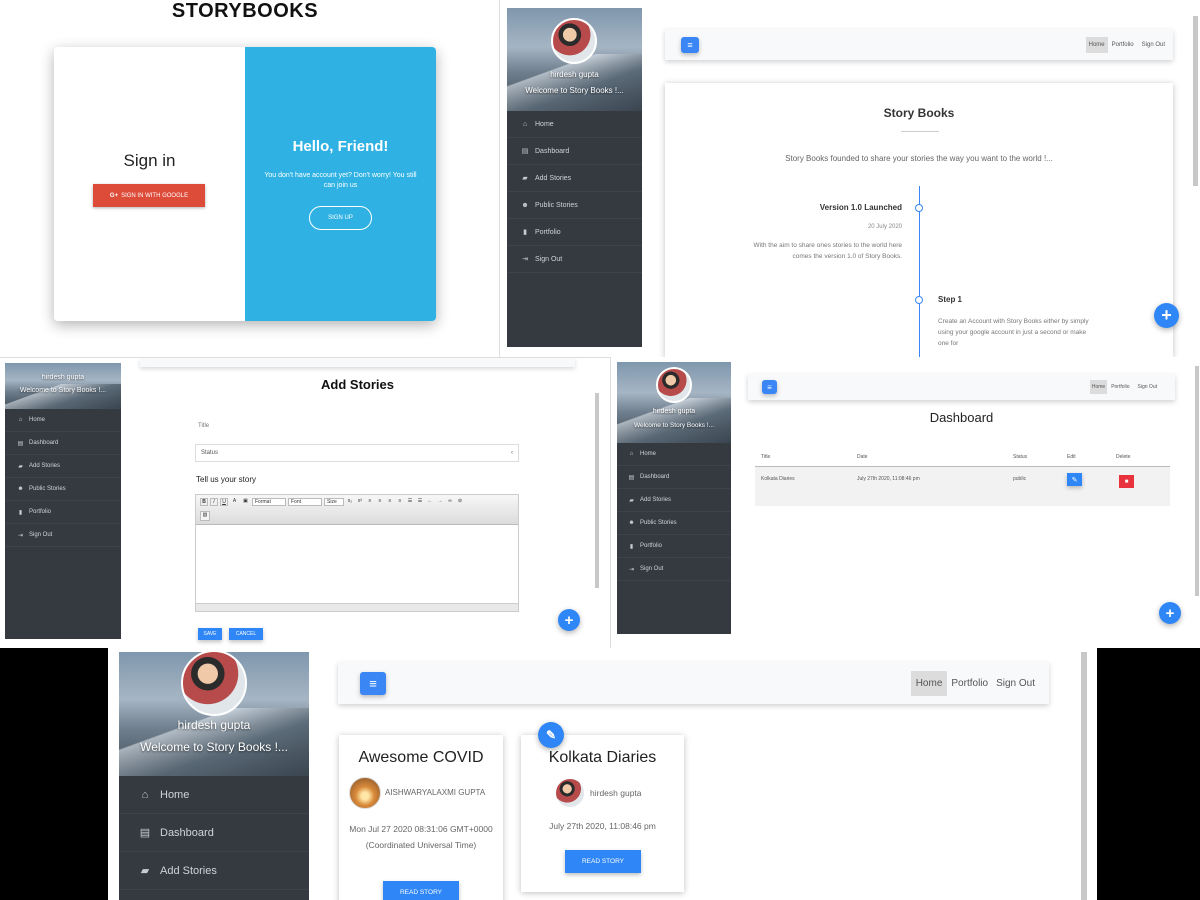 The image size is (1200, 900). Describe the element at coordinates (920, 131) in the screenshot. I see `title-divider` at that location.